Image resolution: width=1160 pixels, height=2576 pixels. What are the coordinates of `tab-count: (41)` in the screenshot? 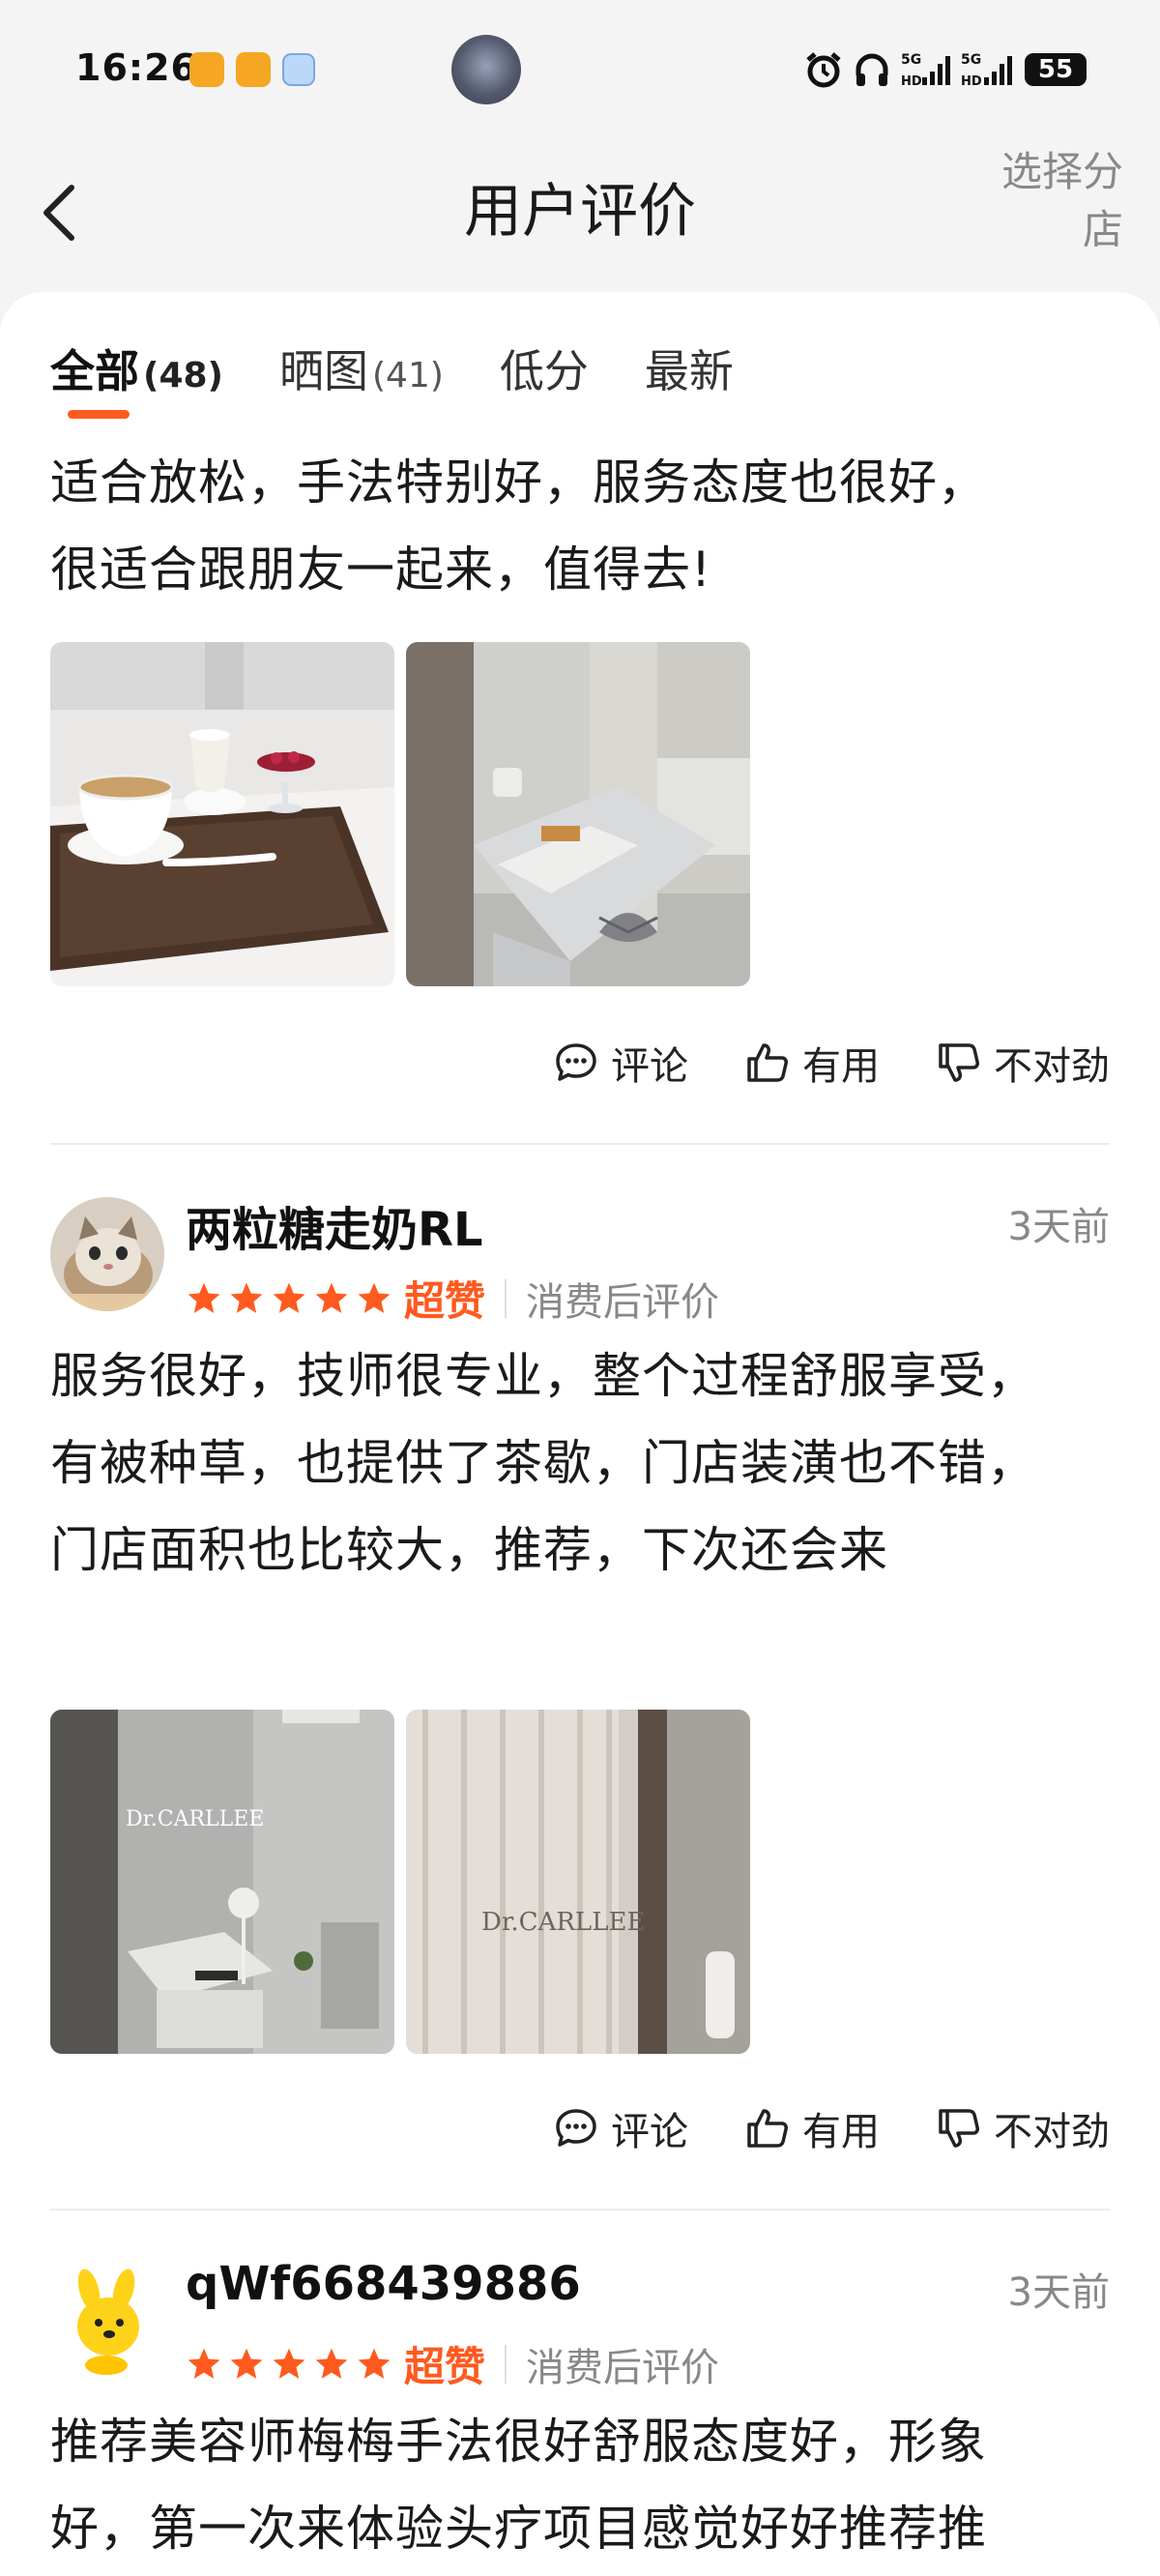 It's located at (408, 375).